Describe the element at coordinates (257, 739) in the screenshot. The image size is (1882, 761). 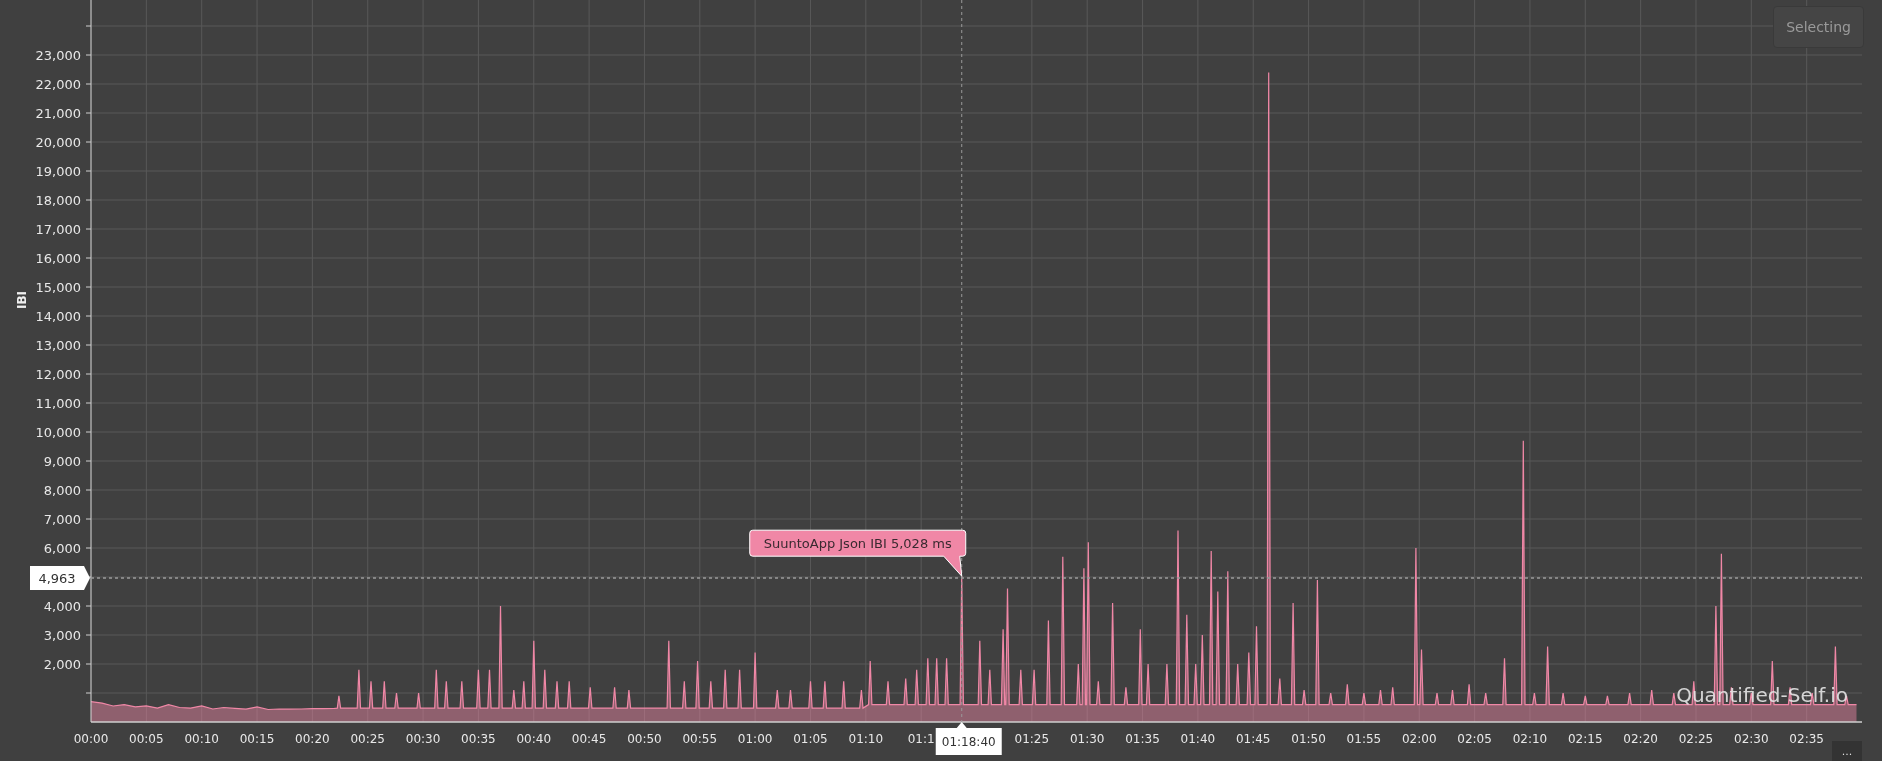
I see `x-tick-label: 00:15` at that location.